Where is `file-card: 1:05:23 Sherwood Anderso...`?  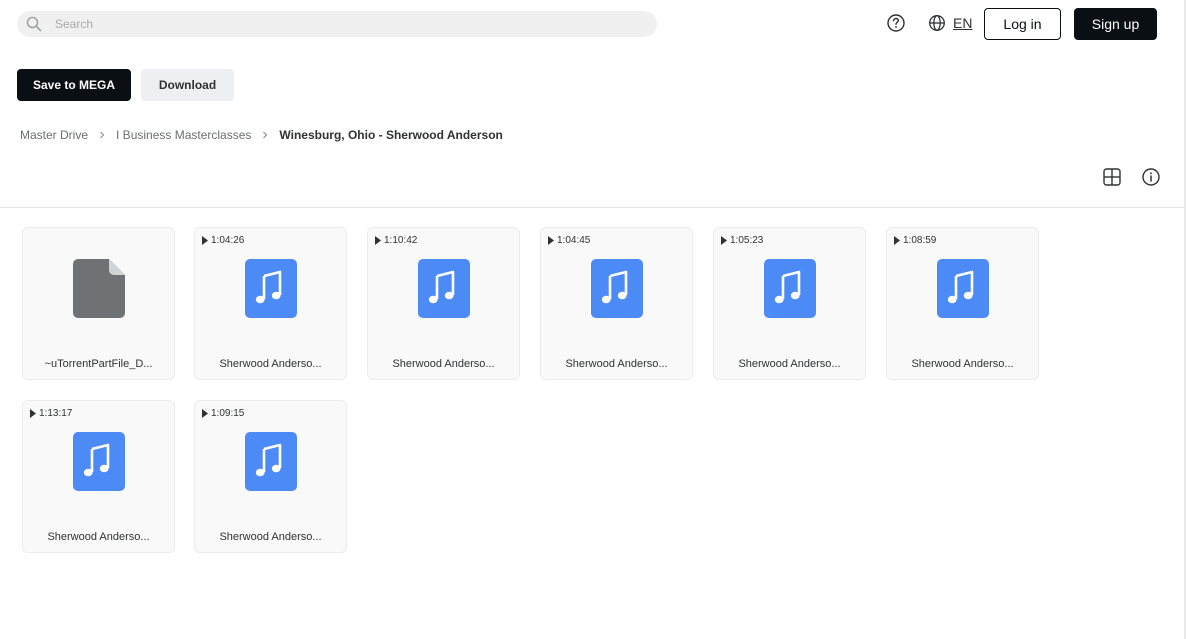
file-card: 1:05:23 Sherwood Anderso... is located at coordinates (789, 303).